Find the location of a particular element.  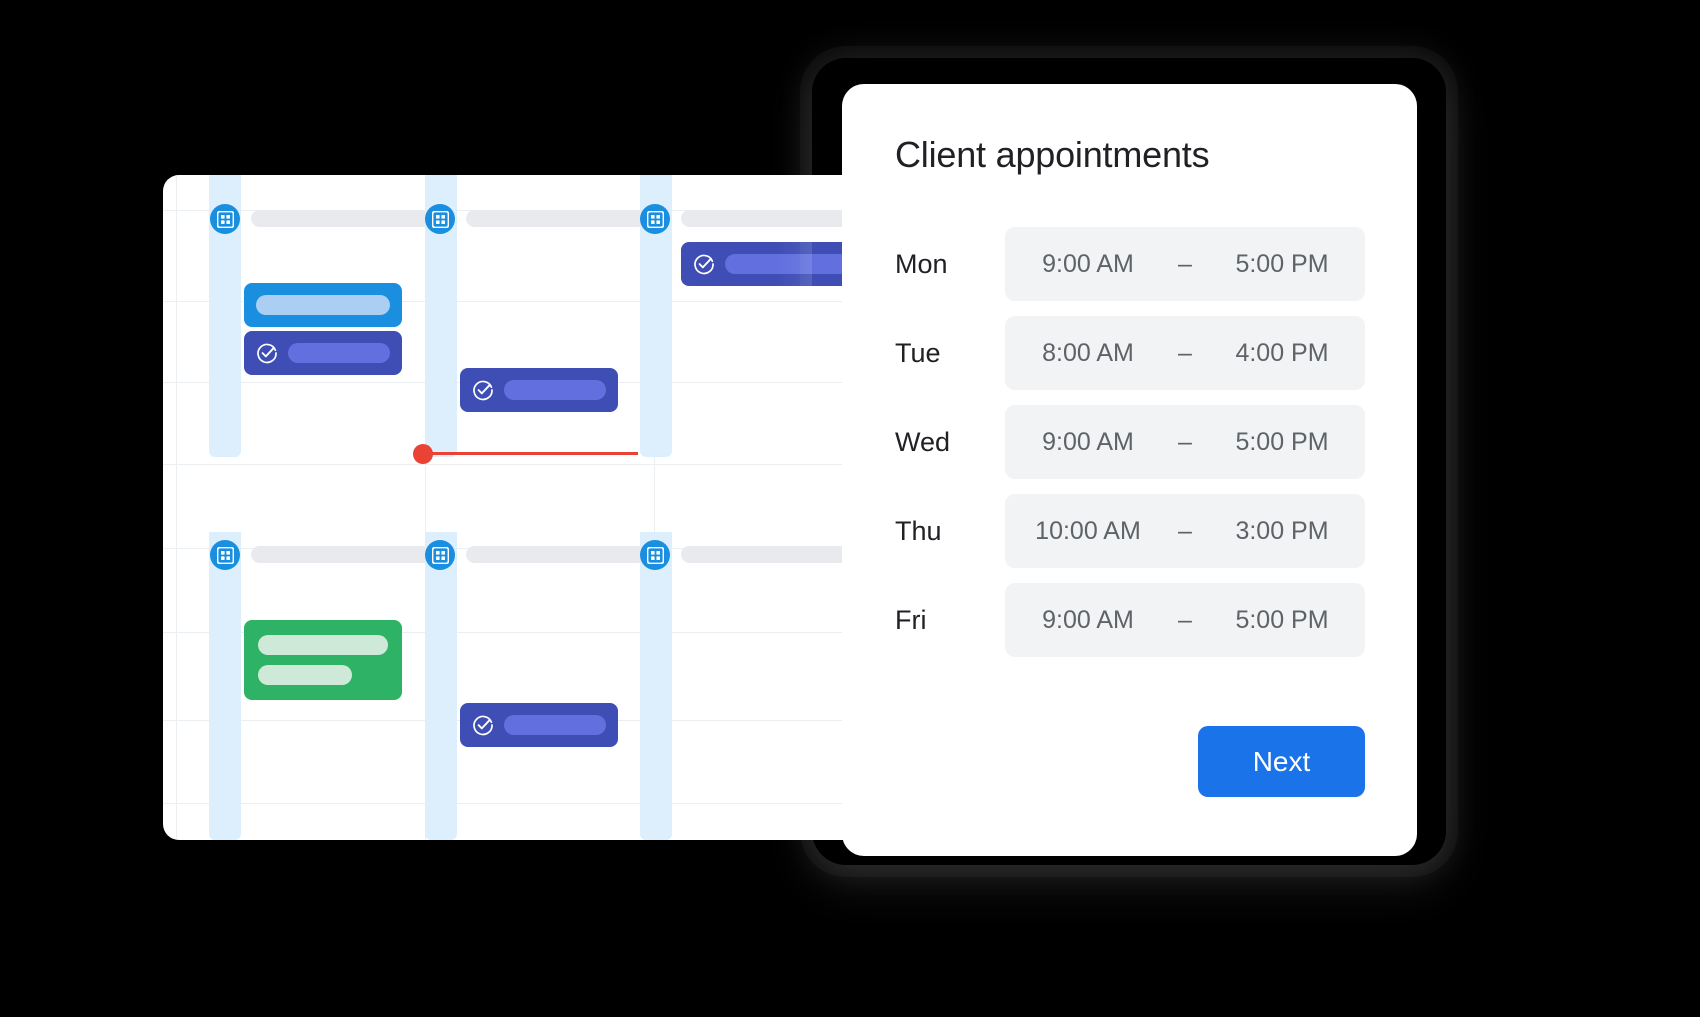

schedule-row: Wed 9:00 AM – 5:00 PM is located at coordinates (1130, 442).